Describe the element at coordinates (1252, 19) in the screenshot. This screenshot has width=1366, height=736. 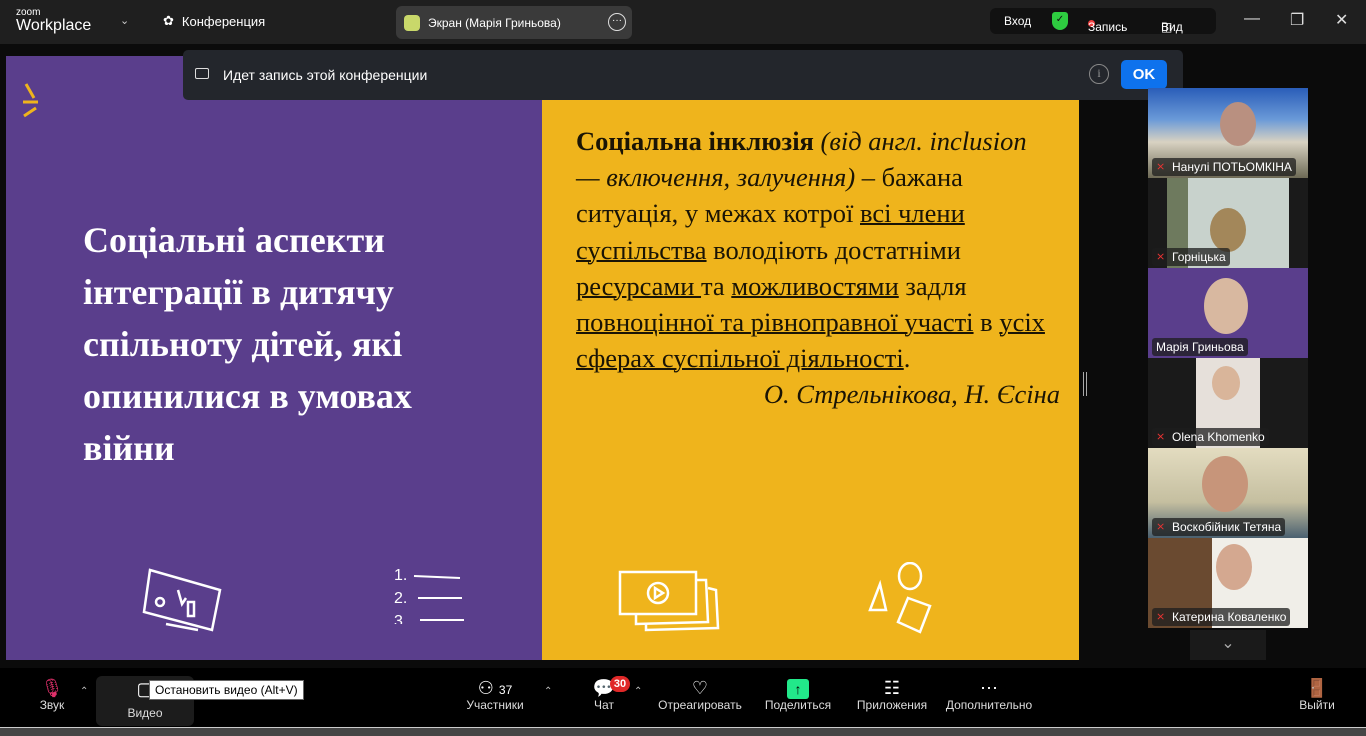
I see `minimize-button: —` at that location.